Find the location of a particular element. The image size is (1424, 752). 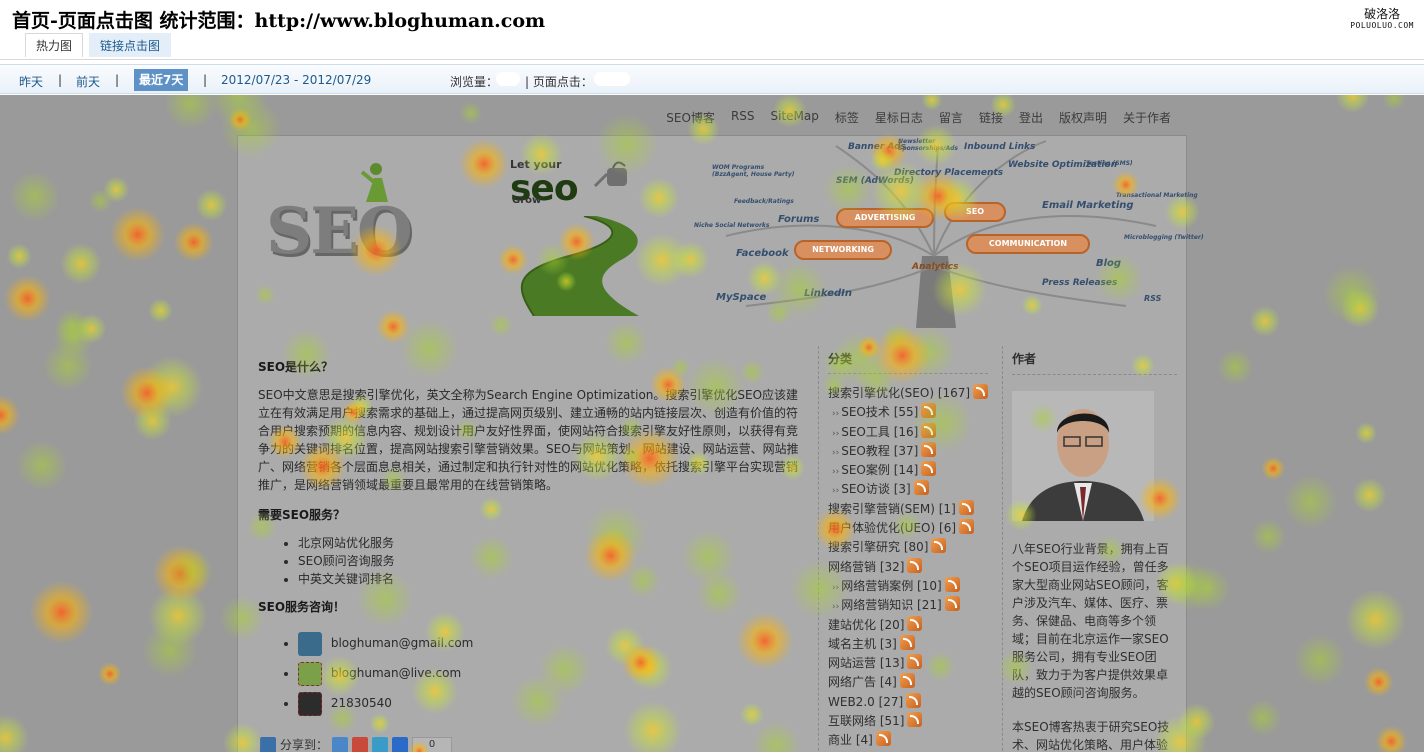

tree-label: Microblogging (Twitter) is located at coordinates (1164, 237).